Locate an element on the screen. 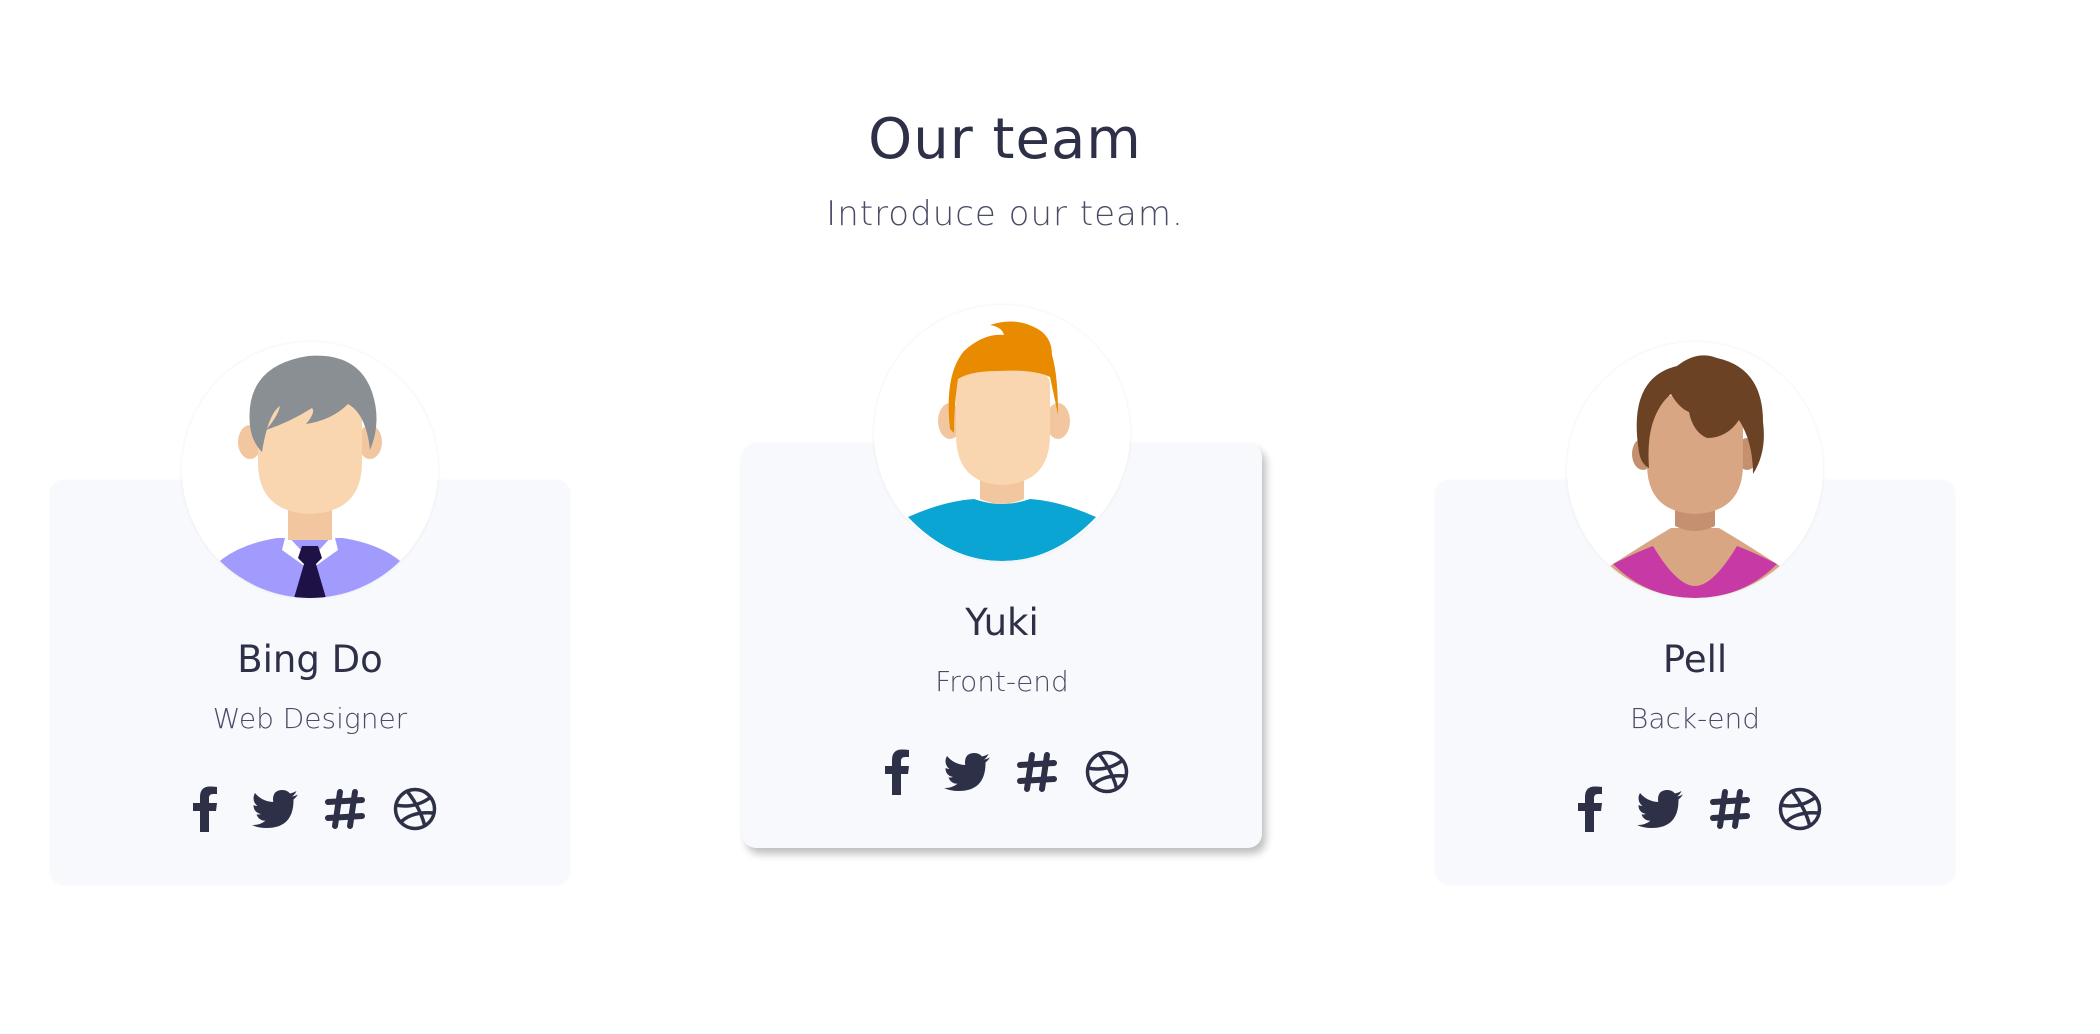 Image resolution: width=2100 pixels, height=1034 pixels. member-name: Bing Do is located at coordinates (310, 659).